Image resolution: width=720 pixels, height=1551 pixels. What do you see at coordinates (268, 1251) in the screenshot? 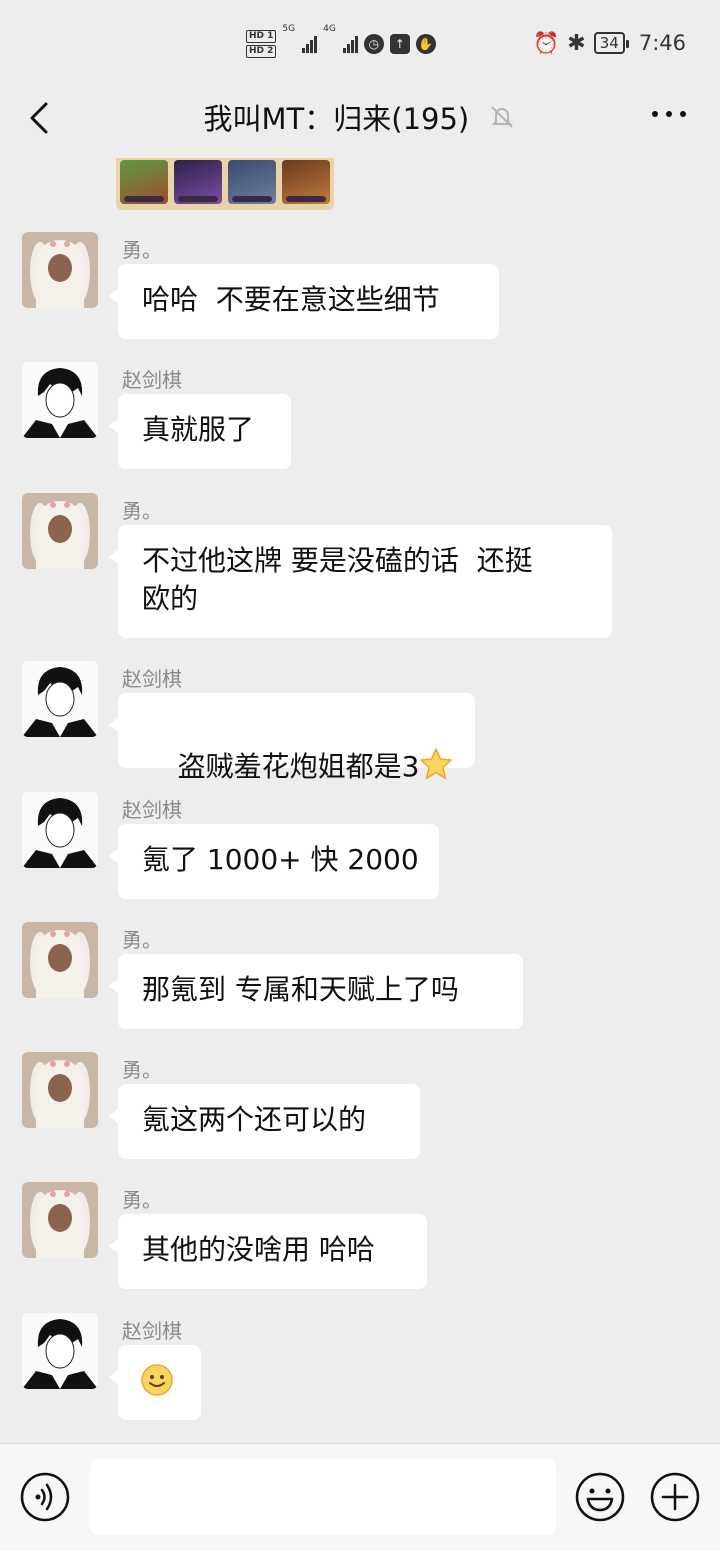
I see `message-bubble: 其他的没啥用 哈哈` at bounding box center [268, 1251].